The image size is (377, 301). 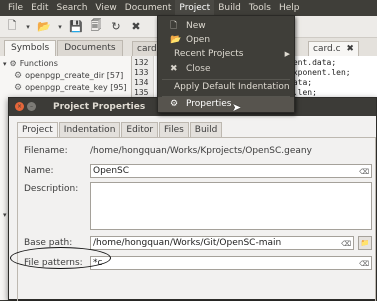 What do you see at coordinates (209, 54) in the screenshot?
I see `menu-item-label: Recent Projects` at bounding box center [209, 54].